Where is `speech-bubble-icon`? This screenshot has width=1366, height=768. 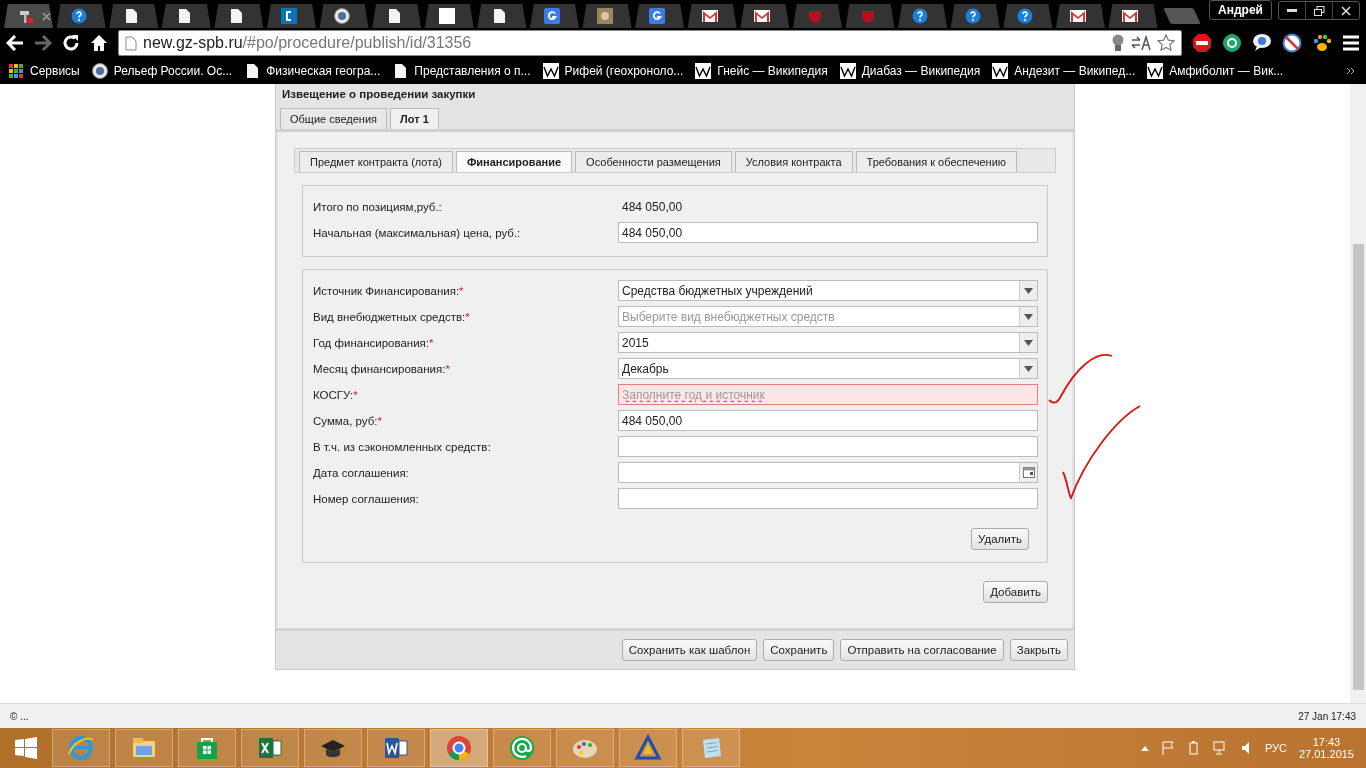
speech-bubble-icon is located at coordinates (1262, 43).